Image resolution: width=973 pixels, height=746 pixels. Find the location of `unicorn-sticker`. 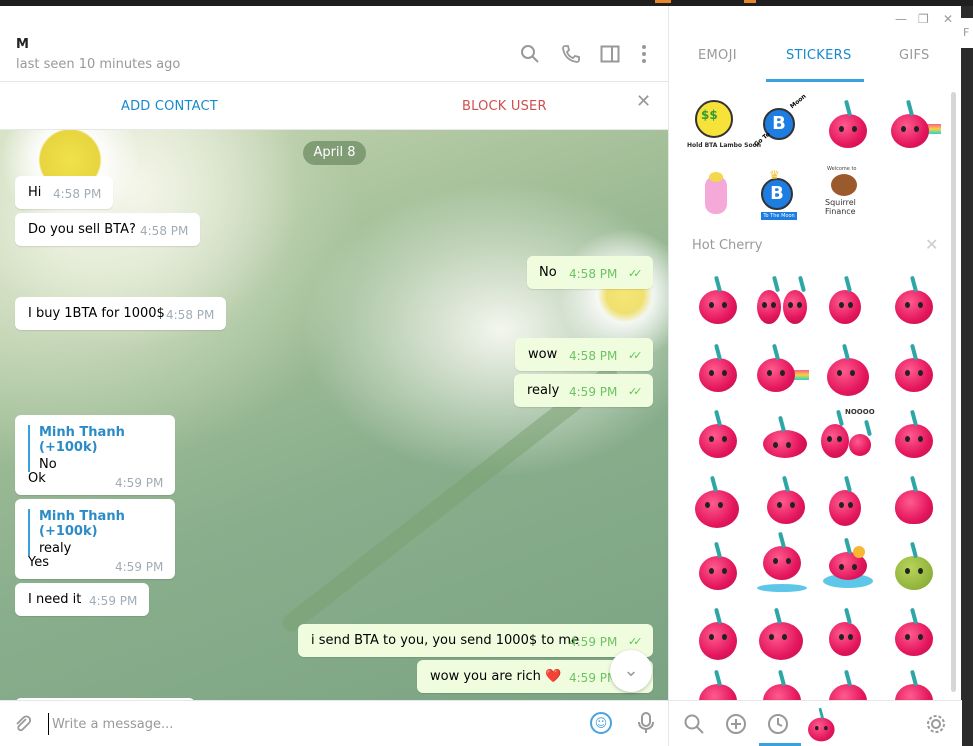

unicorn-sticker is located at coordinates (719, 194).